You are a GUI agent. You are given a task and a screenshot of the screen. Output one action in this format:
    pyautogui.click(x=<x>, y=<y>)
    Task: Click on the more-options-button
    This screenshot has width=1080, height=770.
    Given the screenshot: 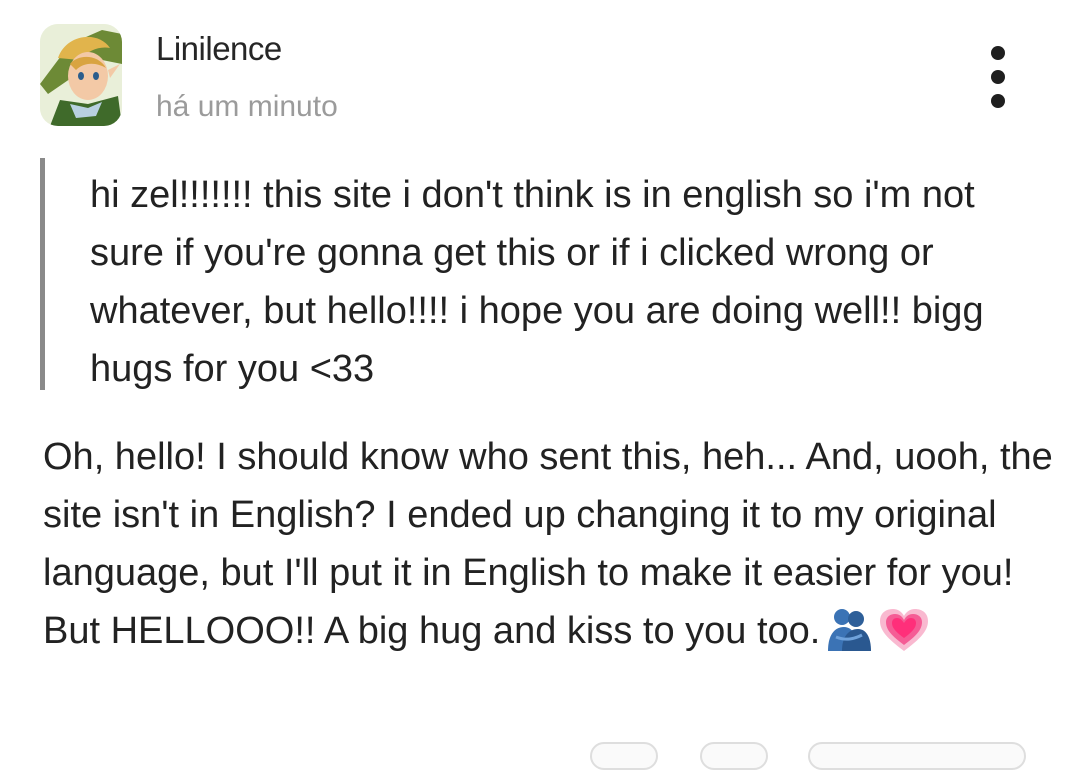 What is the action you would take?
    pyautogui.click(x=1000, y=77)
    